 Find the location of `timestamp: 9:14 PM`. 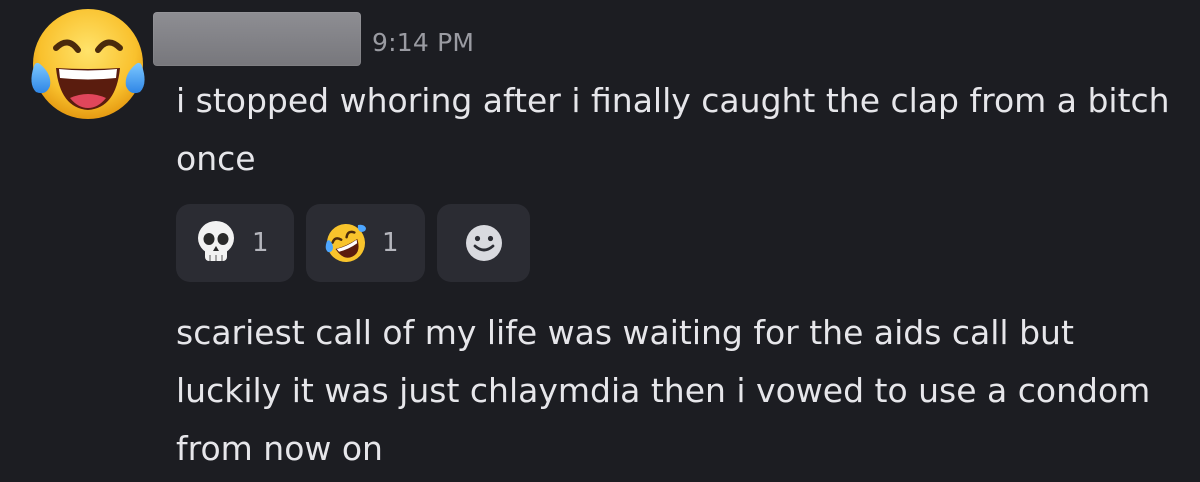

timestamp: 9:14 PM is located at coordinates (423, 42).